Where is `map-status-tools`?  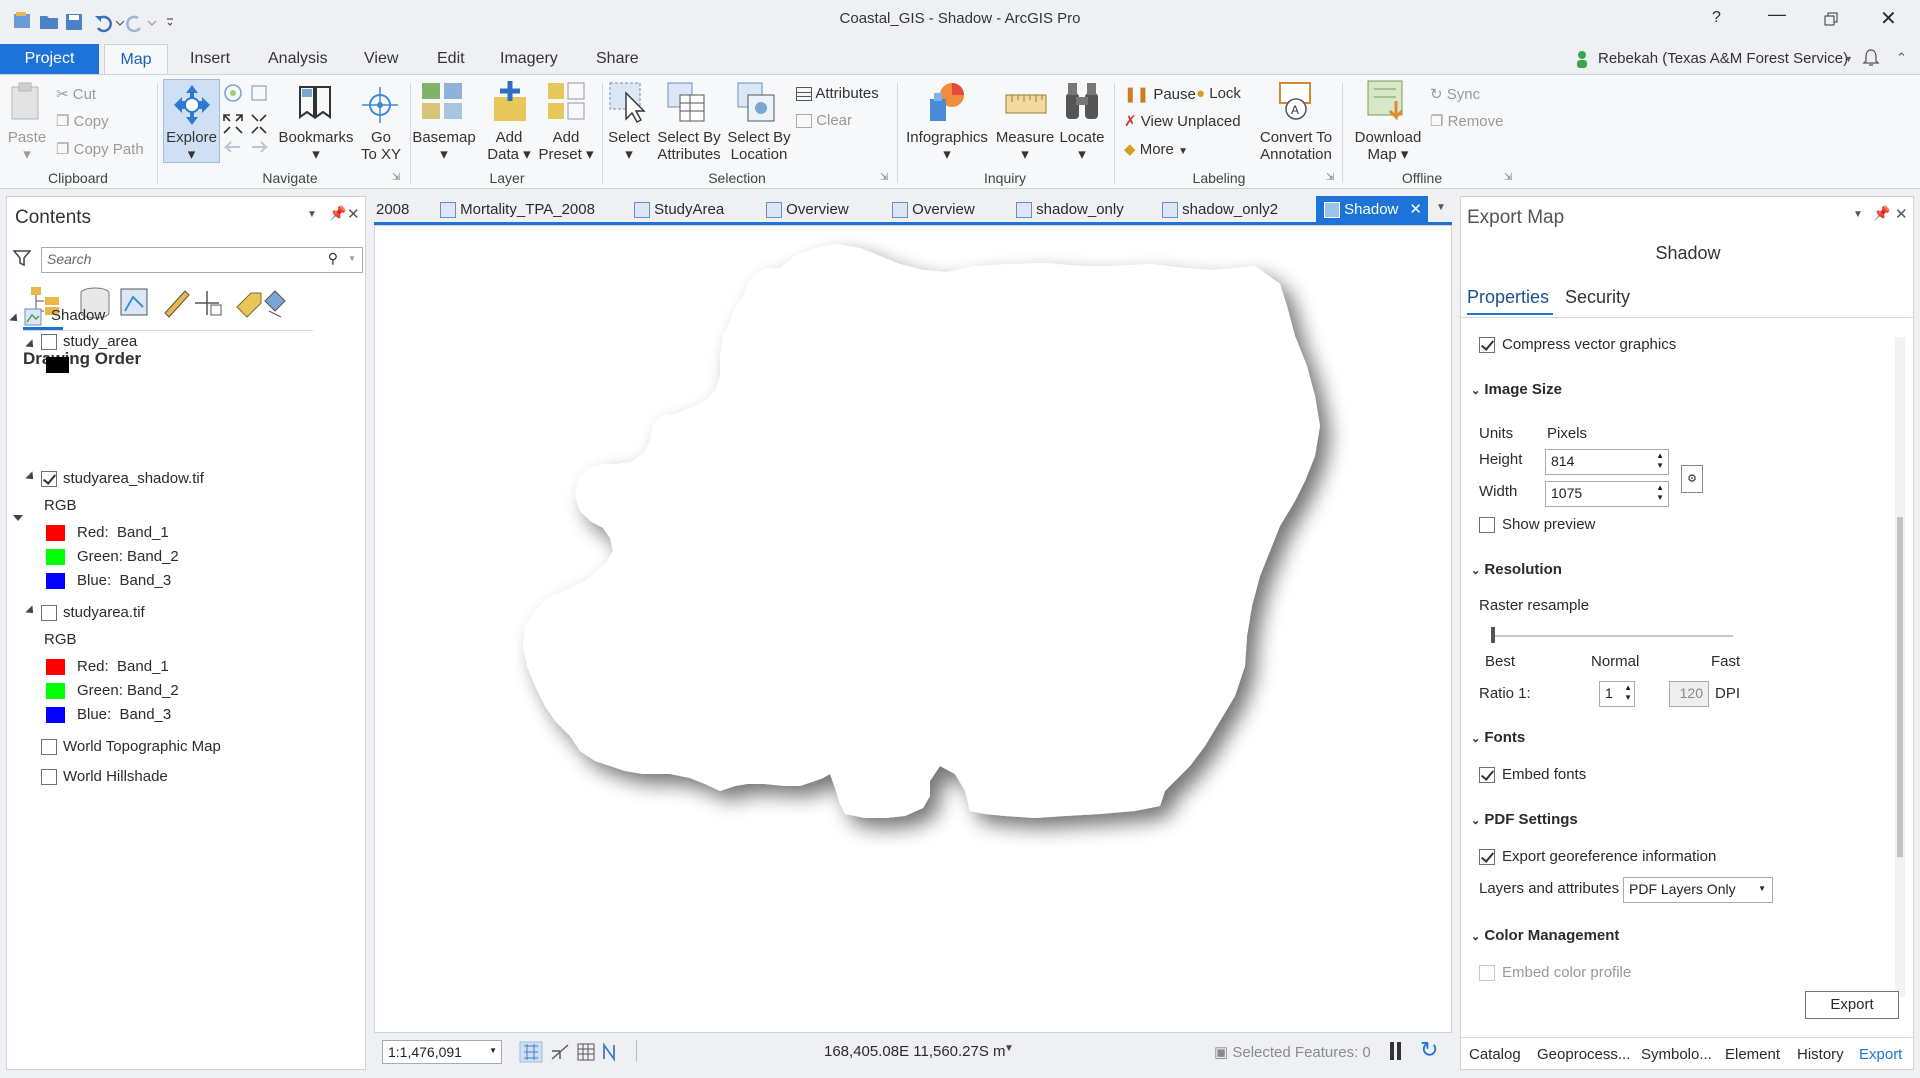 map-status-tools is located at coordinates (578, 1052).